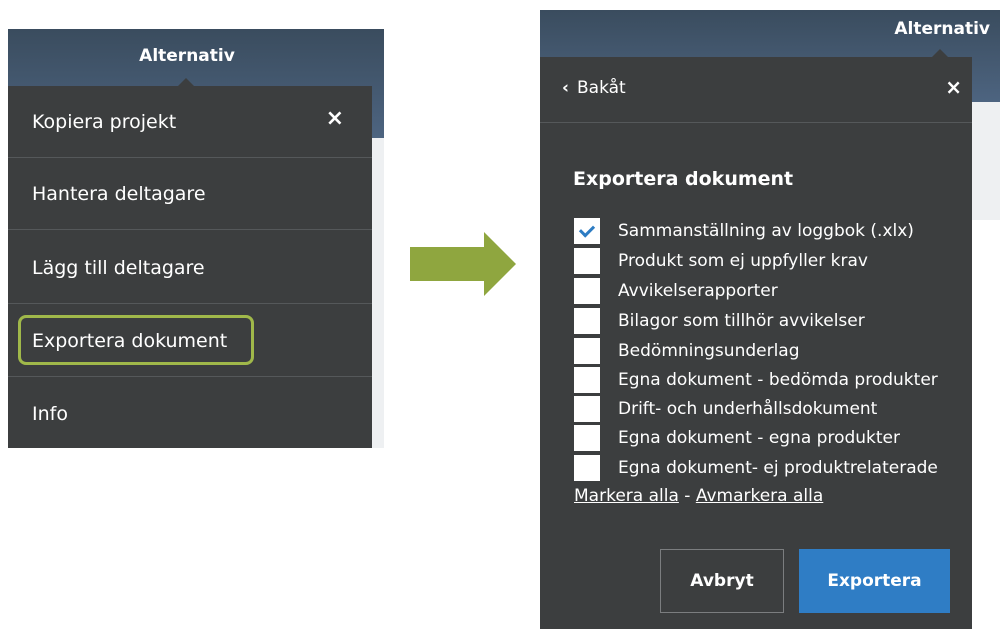  I want to click on option-label: Egna dokument - bedömda produkter, so click(778, 380).